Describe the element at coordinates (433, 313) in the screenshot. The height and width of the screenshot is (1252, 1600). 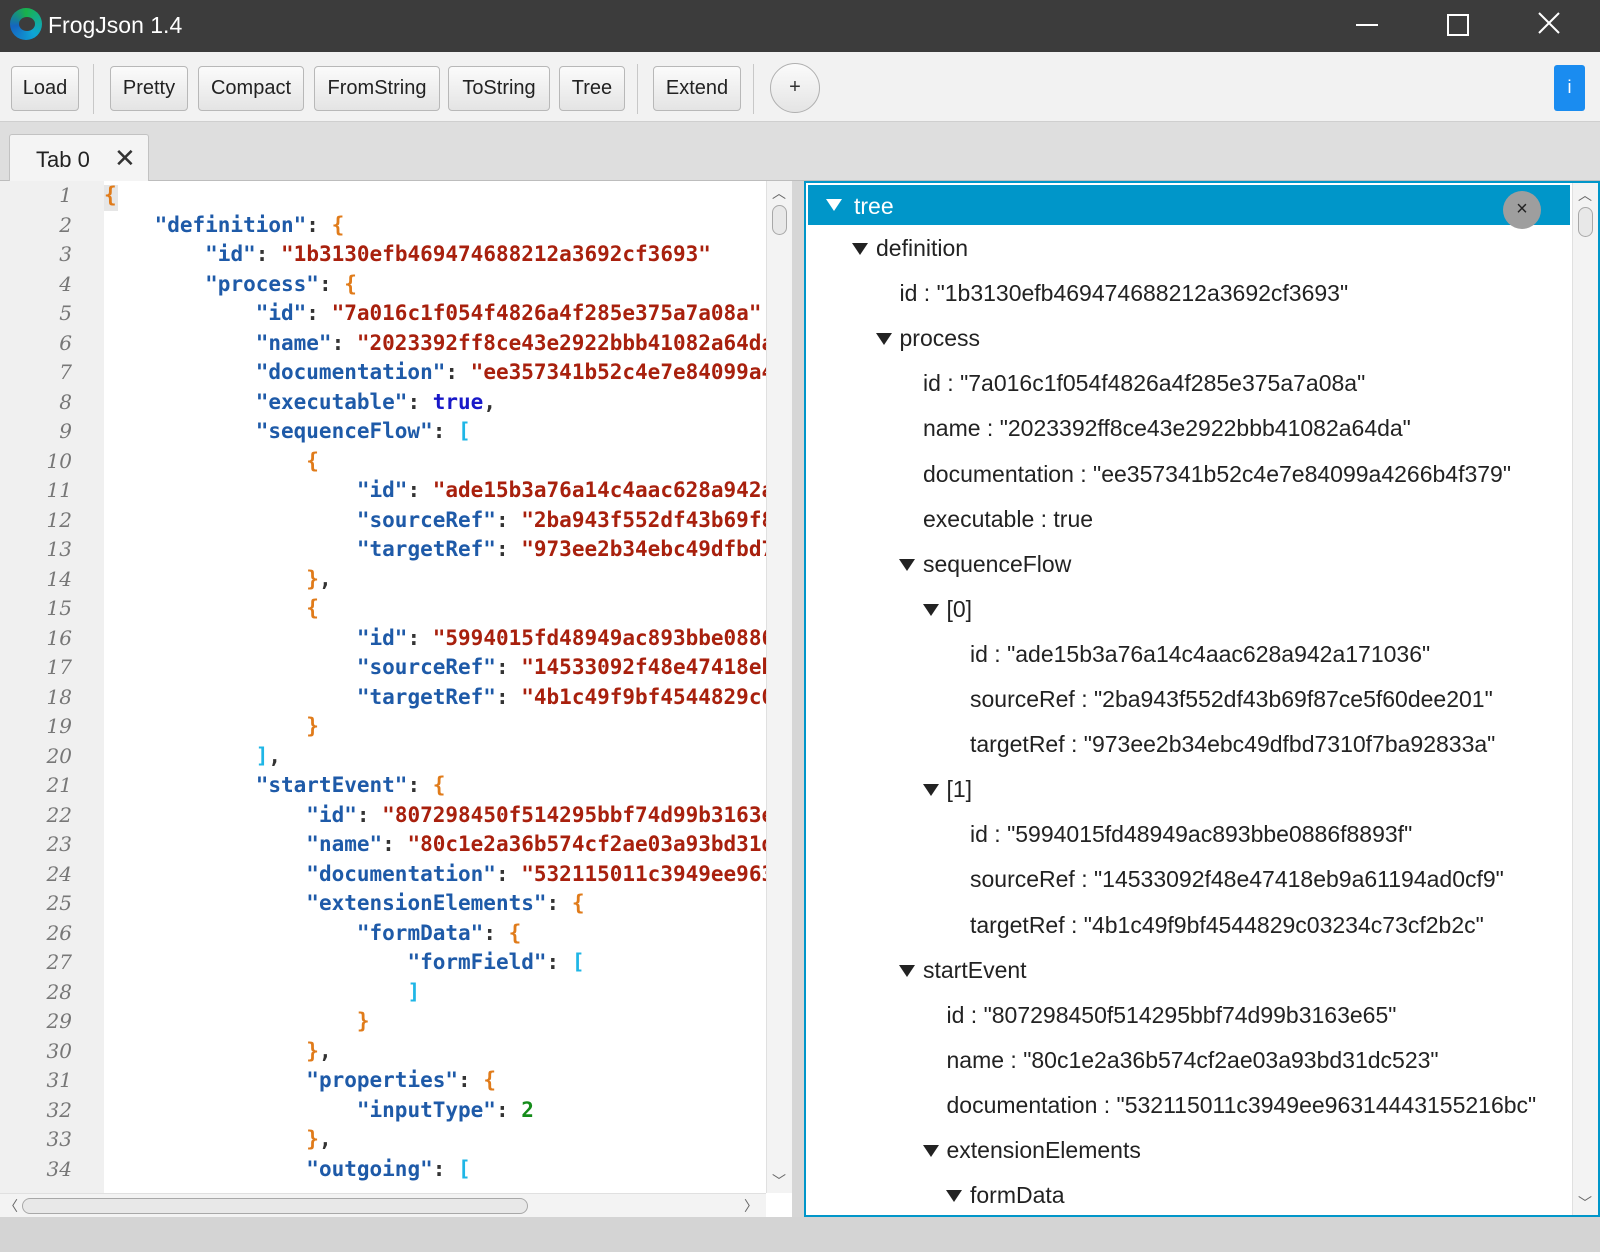
I see `code-line: "id": "7a016c1f054f4826a4f285e375a7a08a"` at that location.